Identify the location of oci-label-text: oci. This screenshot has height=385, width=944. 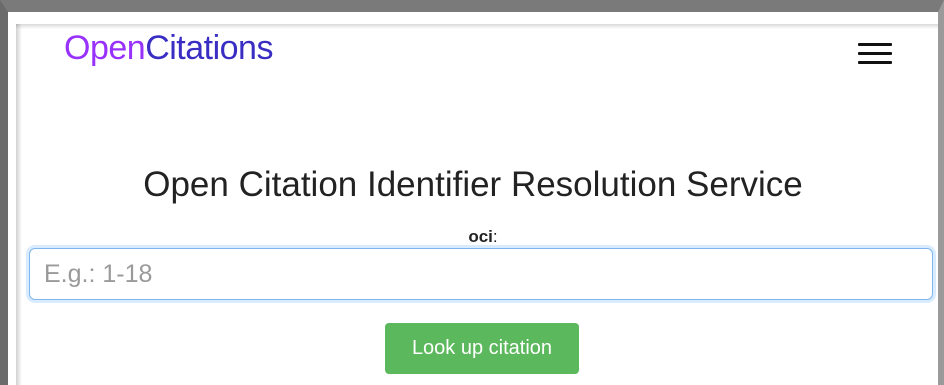
(480, 236).